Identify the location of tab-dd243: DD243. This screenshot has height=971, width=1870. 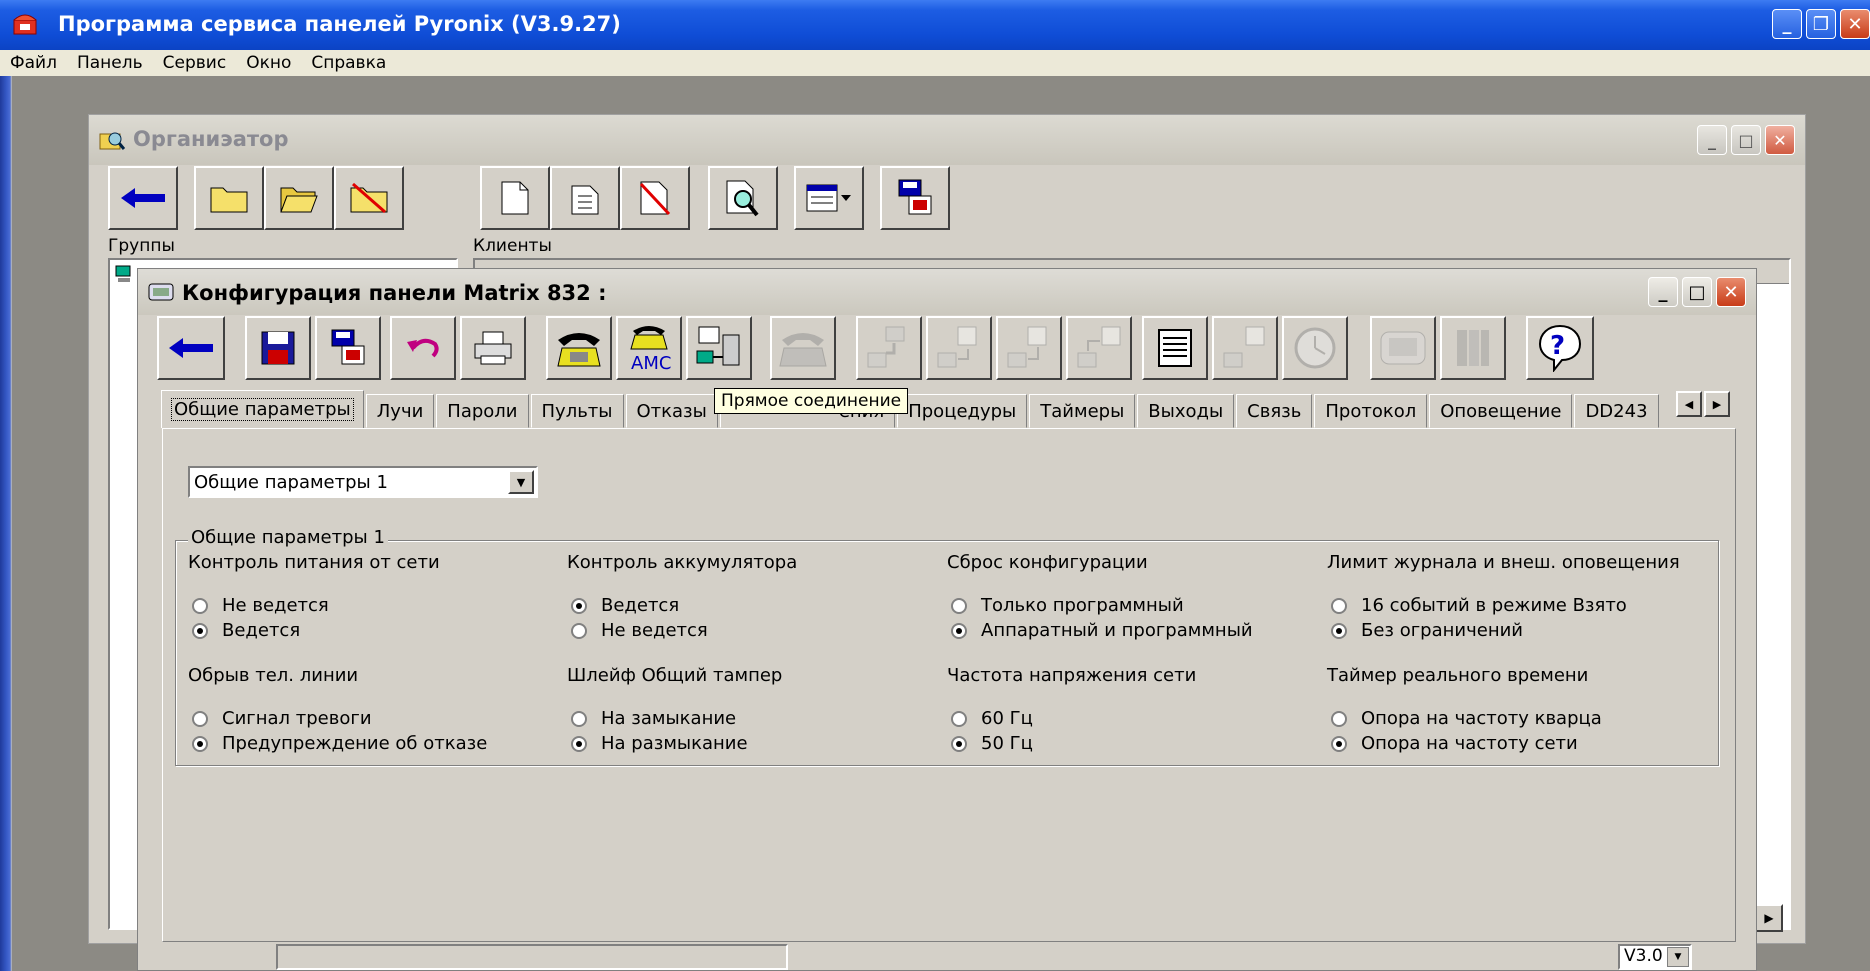
(1616, 411).